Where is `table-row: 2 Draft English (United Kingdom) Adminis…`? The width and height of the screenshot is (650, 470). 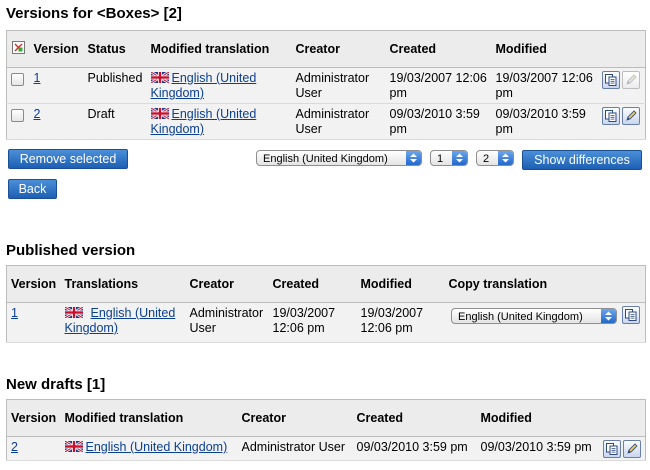
table-row: 2 Draft English (United Kingdom) Adminis… is located at coordinates (326, 121).